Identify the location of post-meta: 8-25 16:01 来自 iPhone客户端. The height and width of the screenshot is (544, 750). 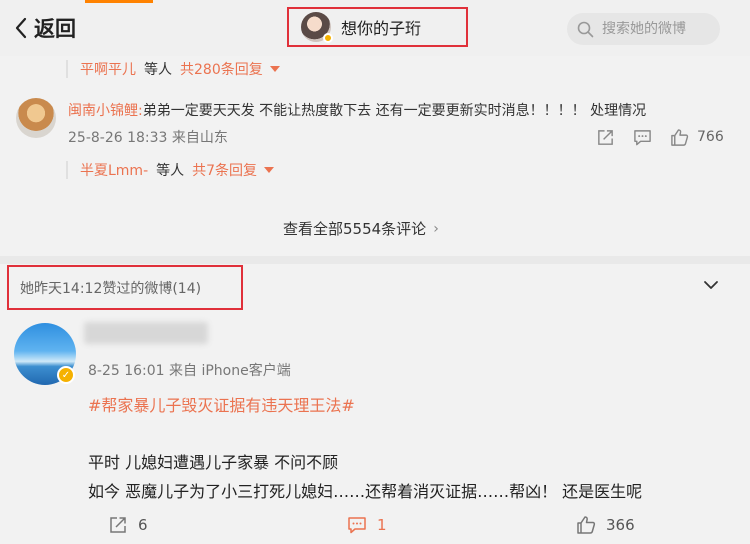
(189, 371).